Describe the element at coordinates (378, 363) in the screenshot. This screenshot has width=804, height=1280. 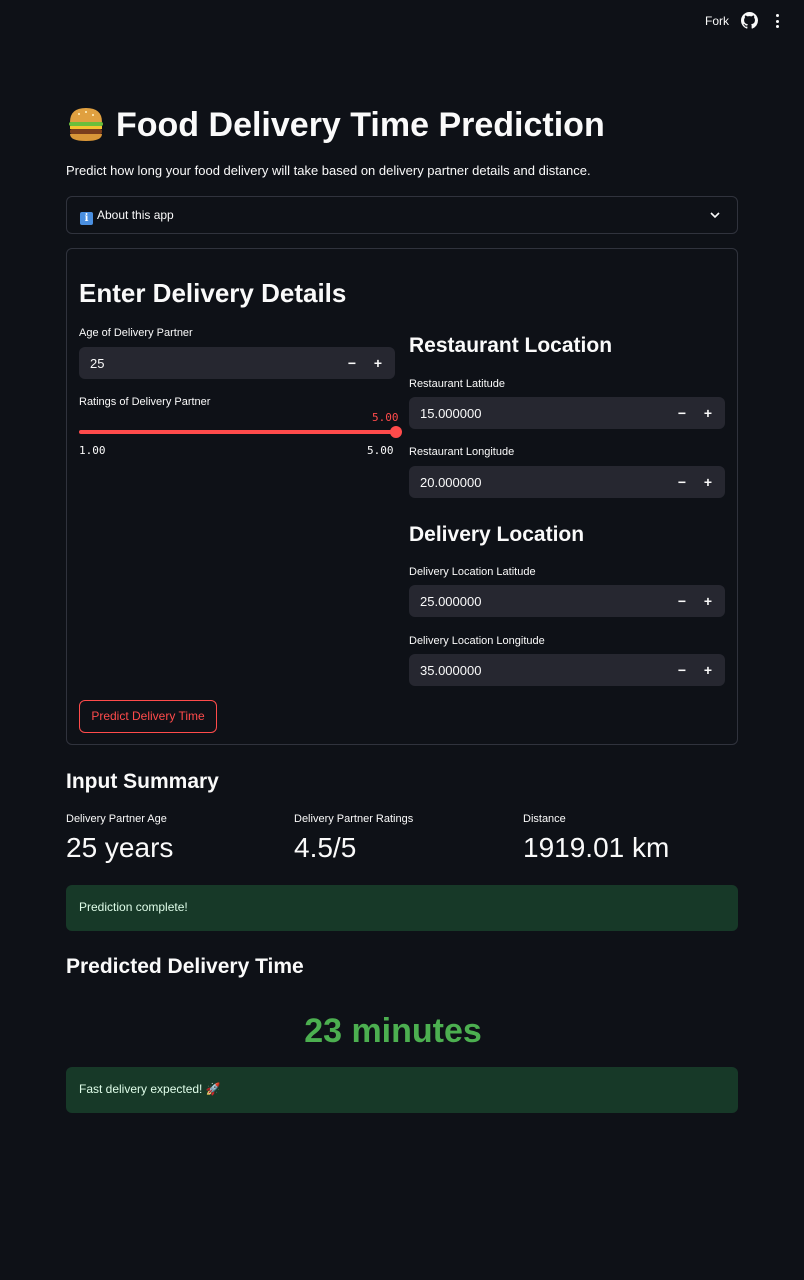
I see `age-plus-button: +` at that location.